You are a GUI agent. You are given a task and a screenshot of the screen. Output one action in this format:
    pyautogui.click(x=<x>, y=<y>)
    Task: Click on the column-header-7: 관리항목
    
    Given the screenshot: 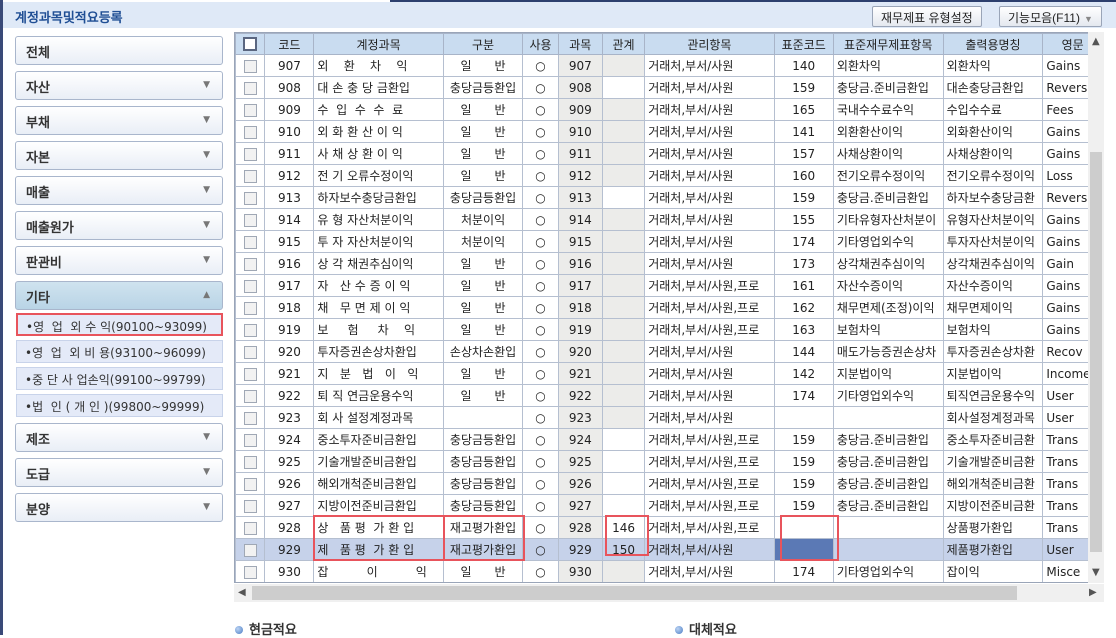 What is the action you would take?
    pyautogui.click(x=709, y=44)
    